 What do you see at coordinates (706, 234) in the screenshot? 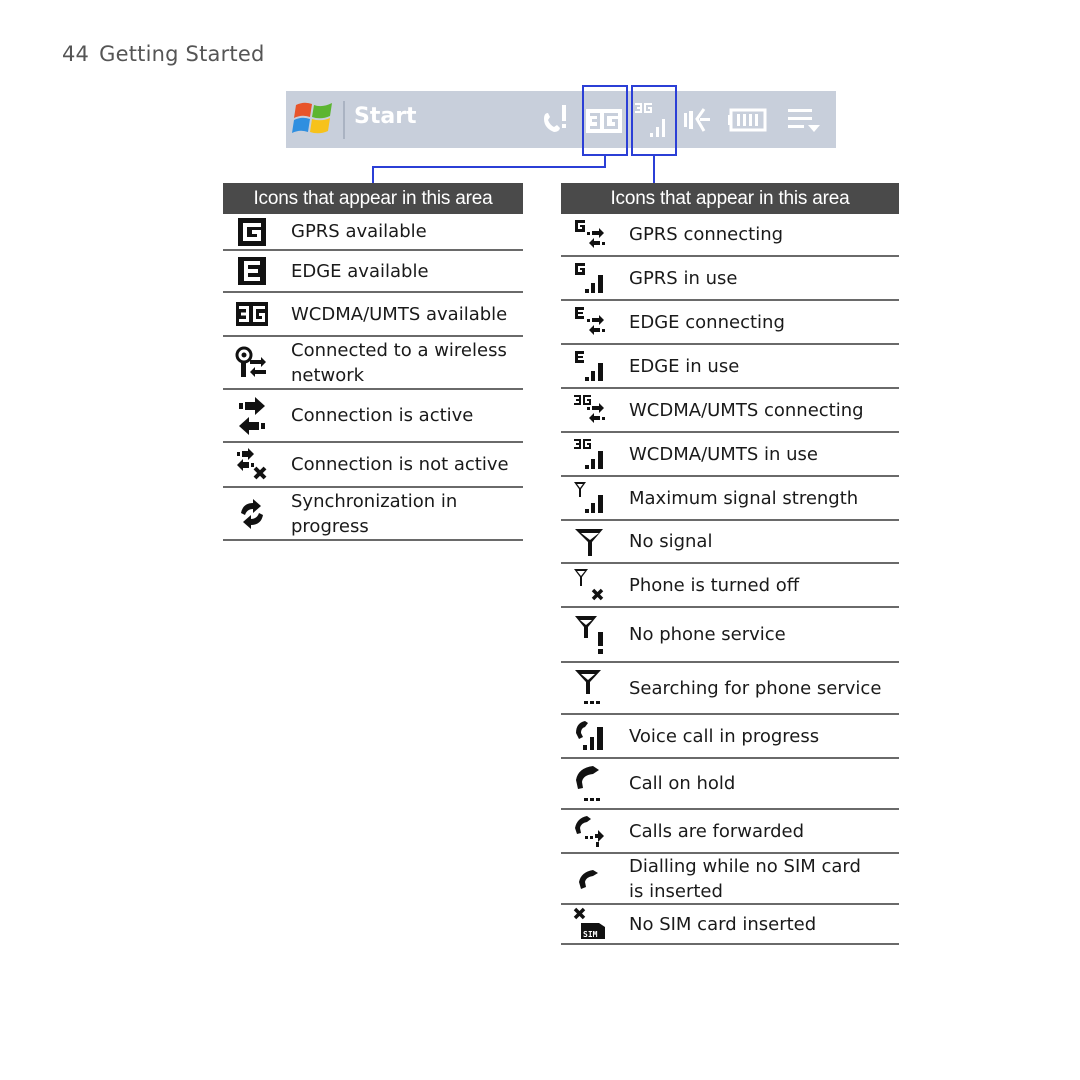
I see `item-label: GPRS connecting` at bounding box center [706, 234].